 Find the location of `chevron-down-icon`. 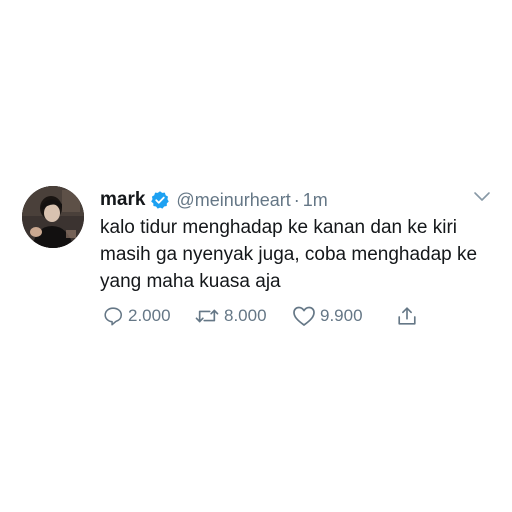

chevron-down-icon is located at coordinates (482, 197).